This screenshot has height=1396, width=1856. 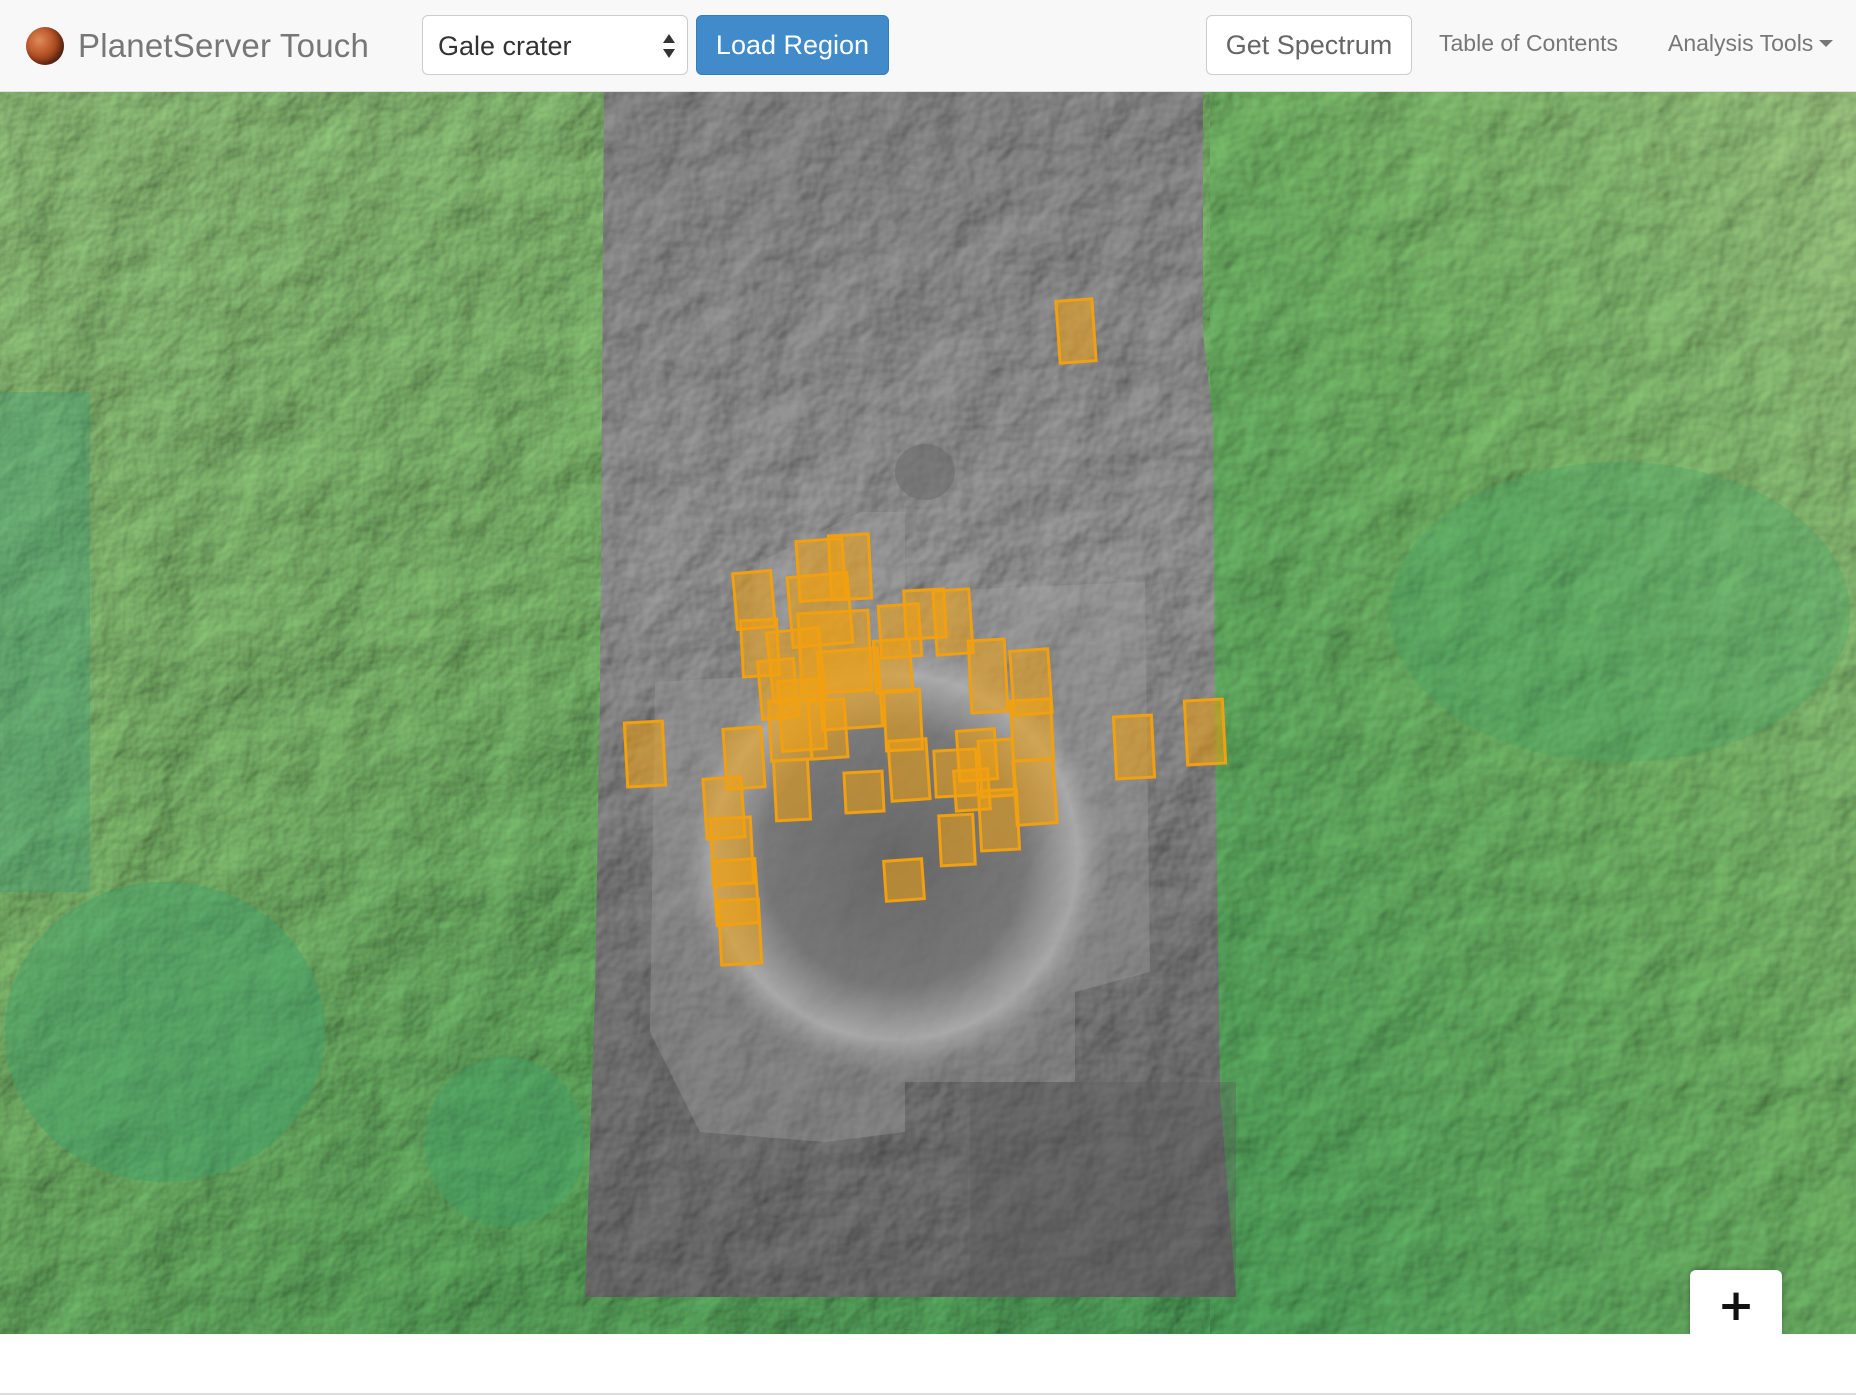 I want to click on caret-down-icon, so click(x=1826, y=43).